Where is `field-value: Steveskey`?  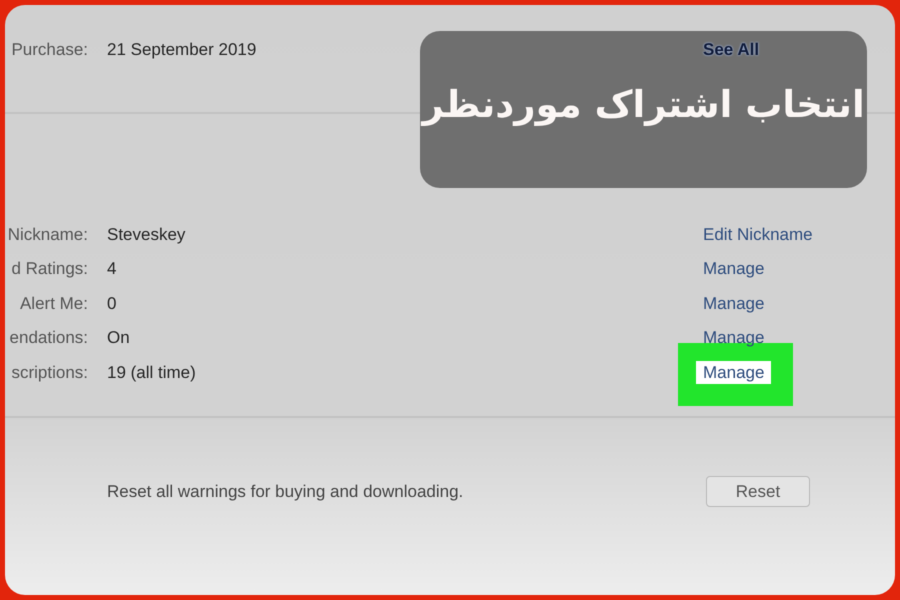
field-value: Steveskey is located at coordinates (146, 234).